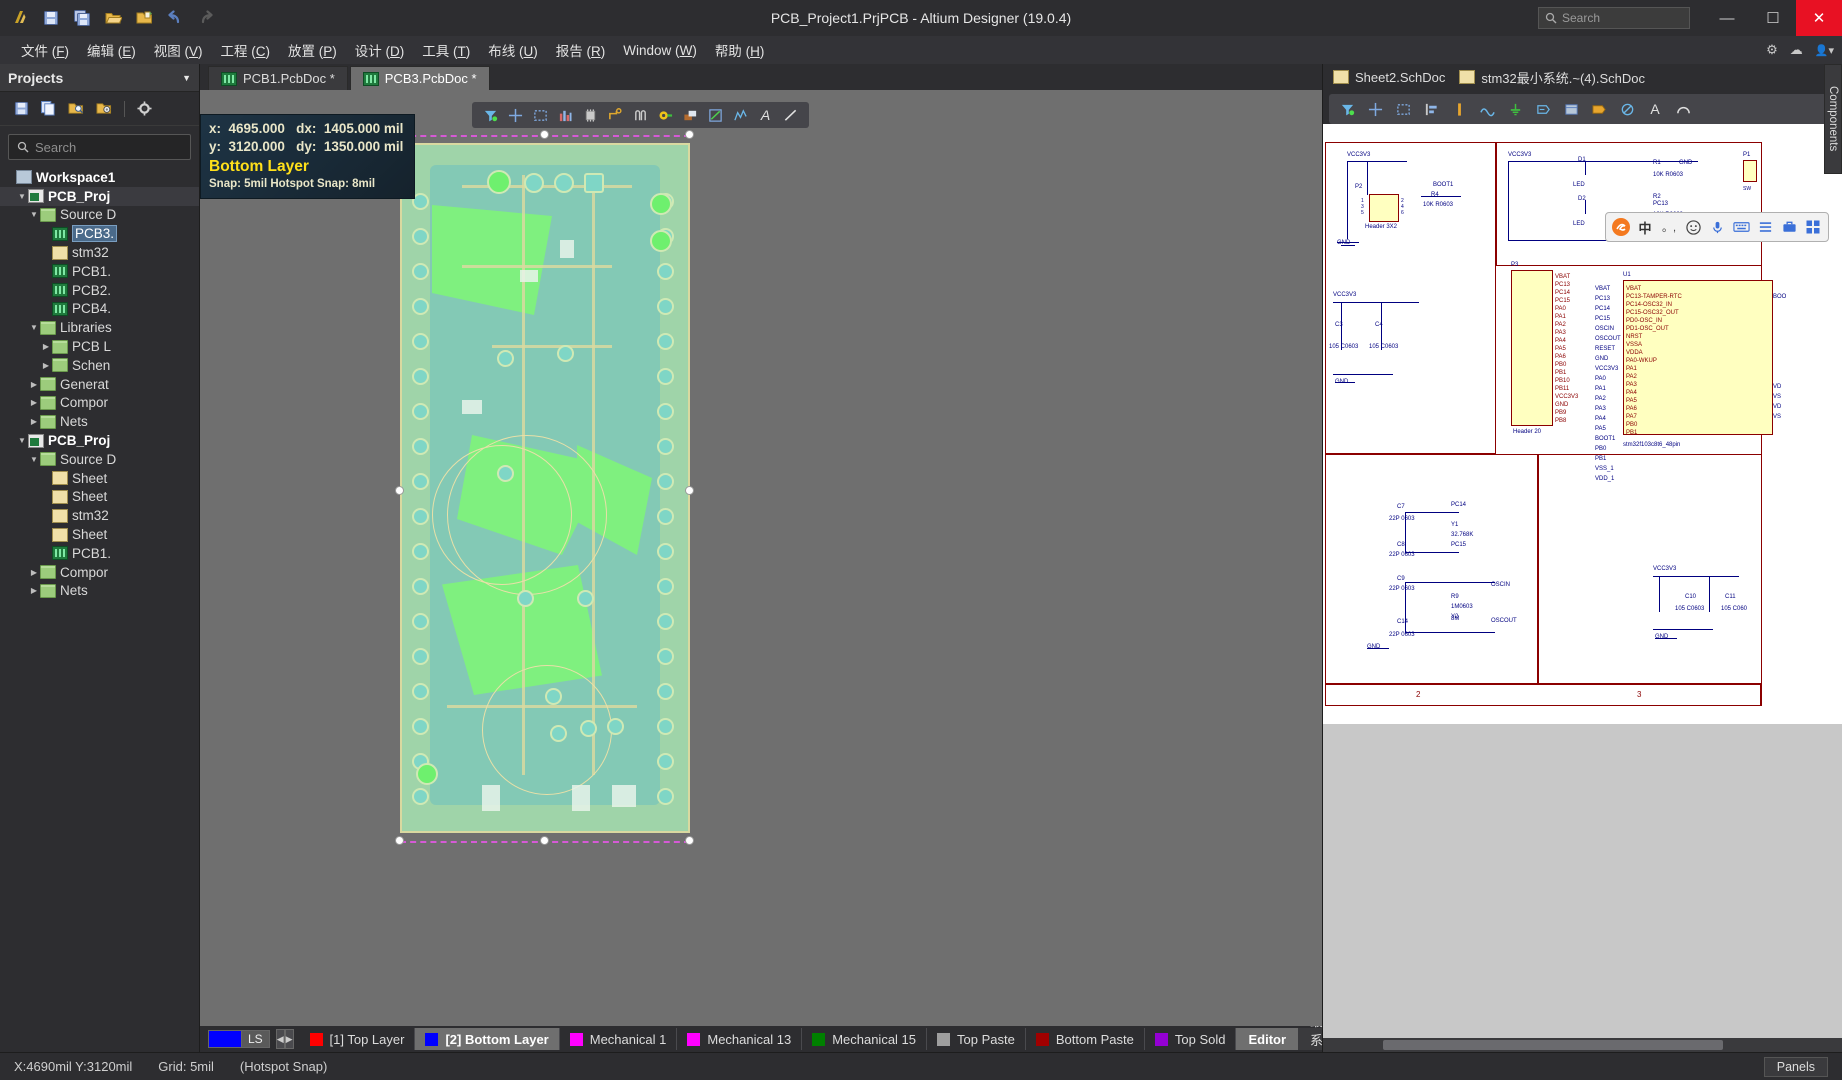 This screenshot has width=1842, height=1080. What do you see at coordinates (99, 290) in the screenshot?
I see `tree-item: · PCB2.` at bounding box center [99, 290].